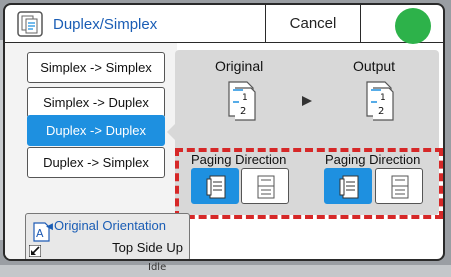 Image resolution: width=451 pixels, height=277 pixels. I want to click on dialog-title: Duplex/Simplex, so click(105, 24).